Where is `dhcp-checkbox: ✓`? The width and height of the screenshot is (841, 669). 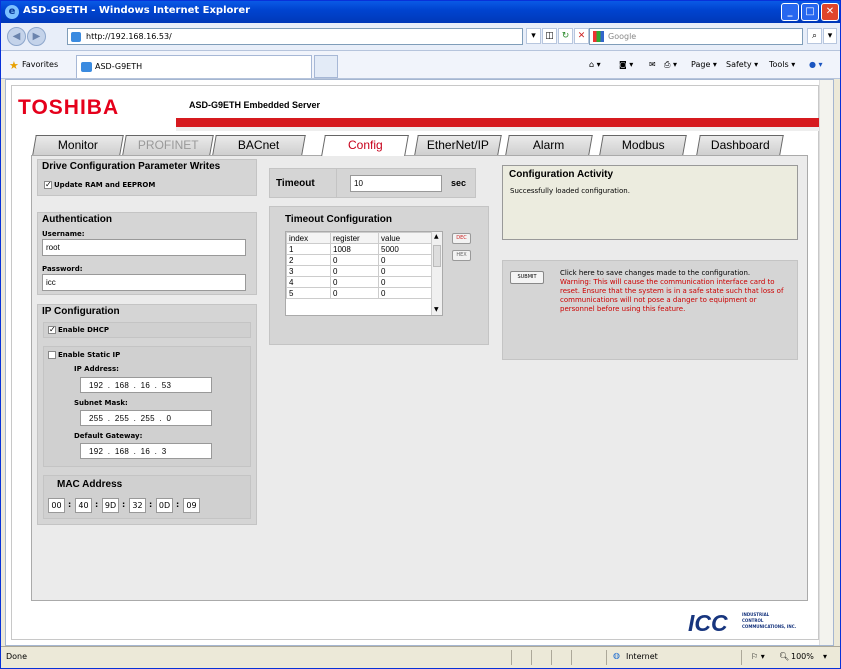 dhcp-checkbox: ✓ is located at coordinates (52, 330).